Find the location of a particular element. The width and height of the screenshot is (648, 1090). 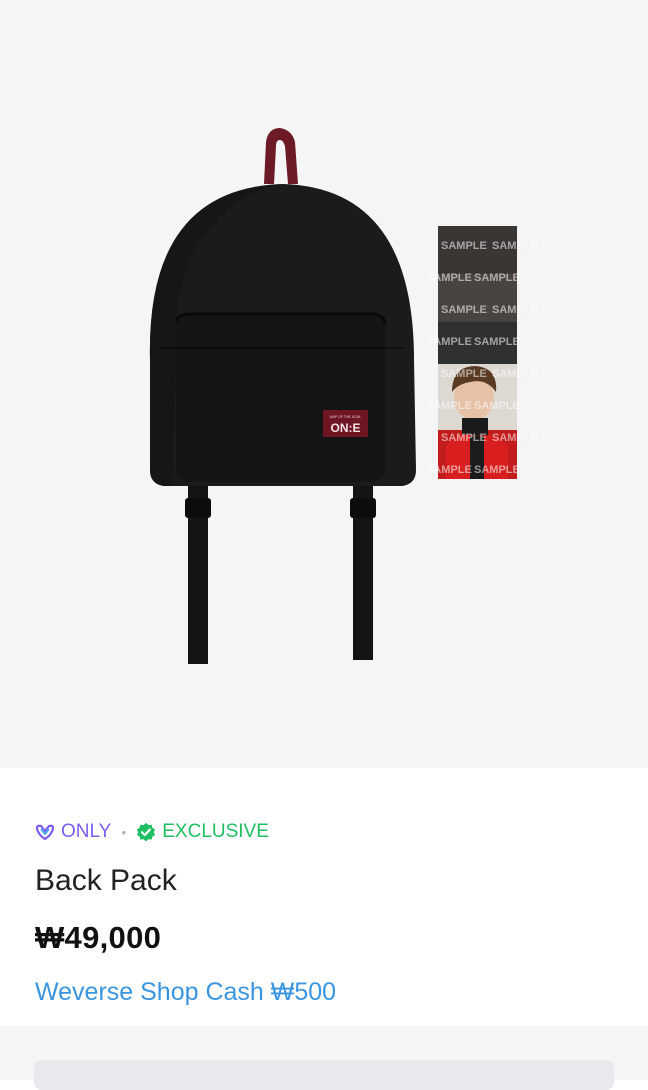

shop-cash-reward: Weverse Shop Cash ₩500 is located at coordinates (185, 992).